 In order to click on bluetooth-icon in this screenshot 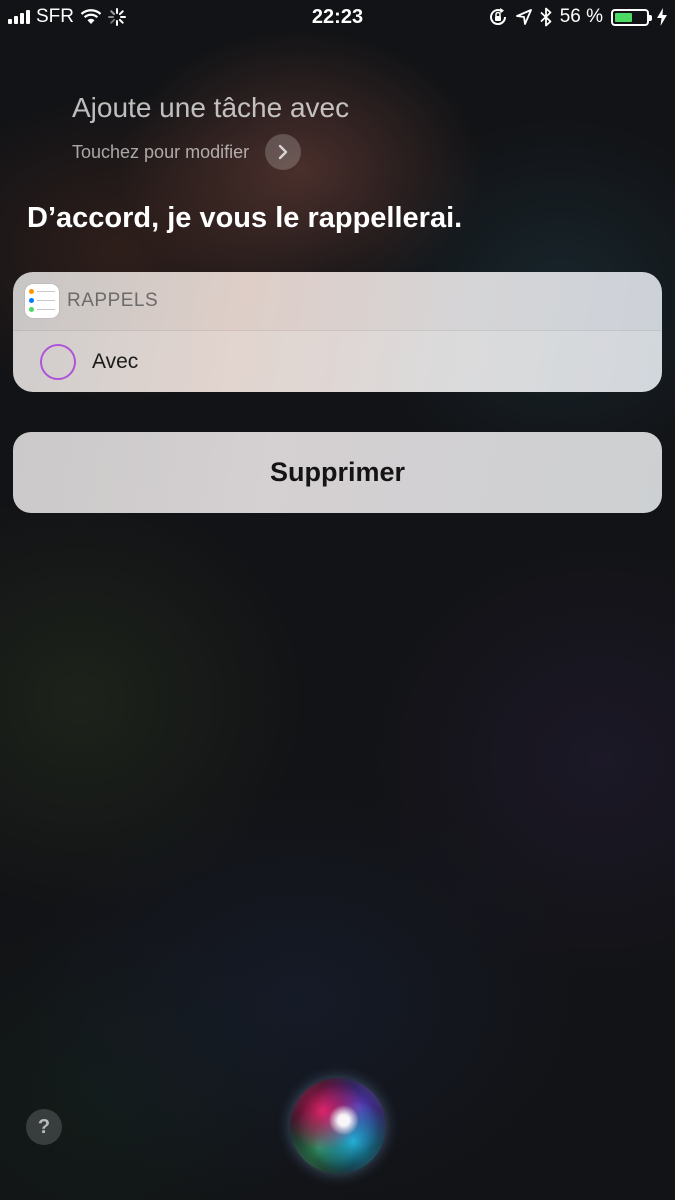, I will do `click(546, 17)`.